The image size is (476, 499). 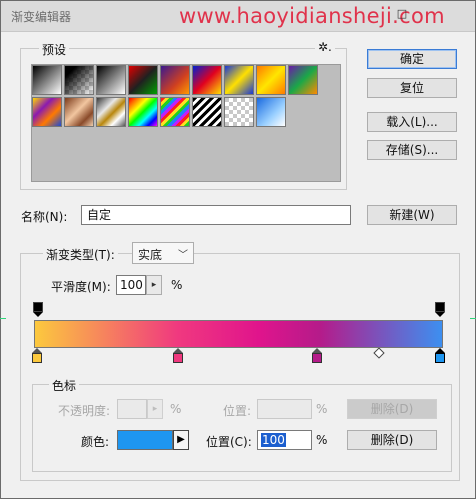 I want to click on smoothness-unit: %, so click(x=177, y=285).